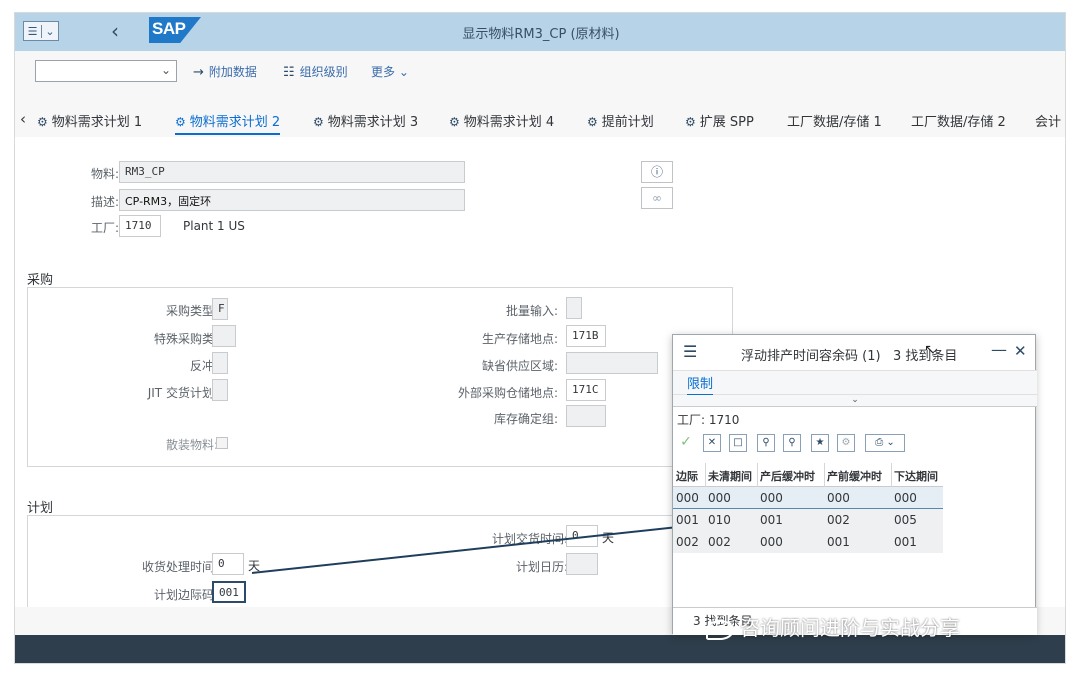 The image size is (1080, 677). I want to click on search-next-icon: ⚲, so click(792, 443).